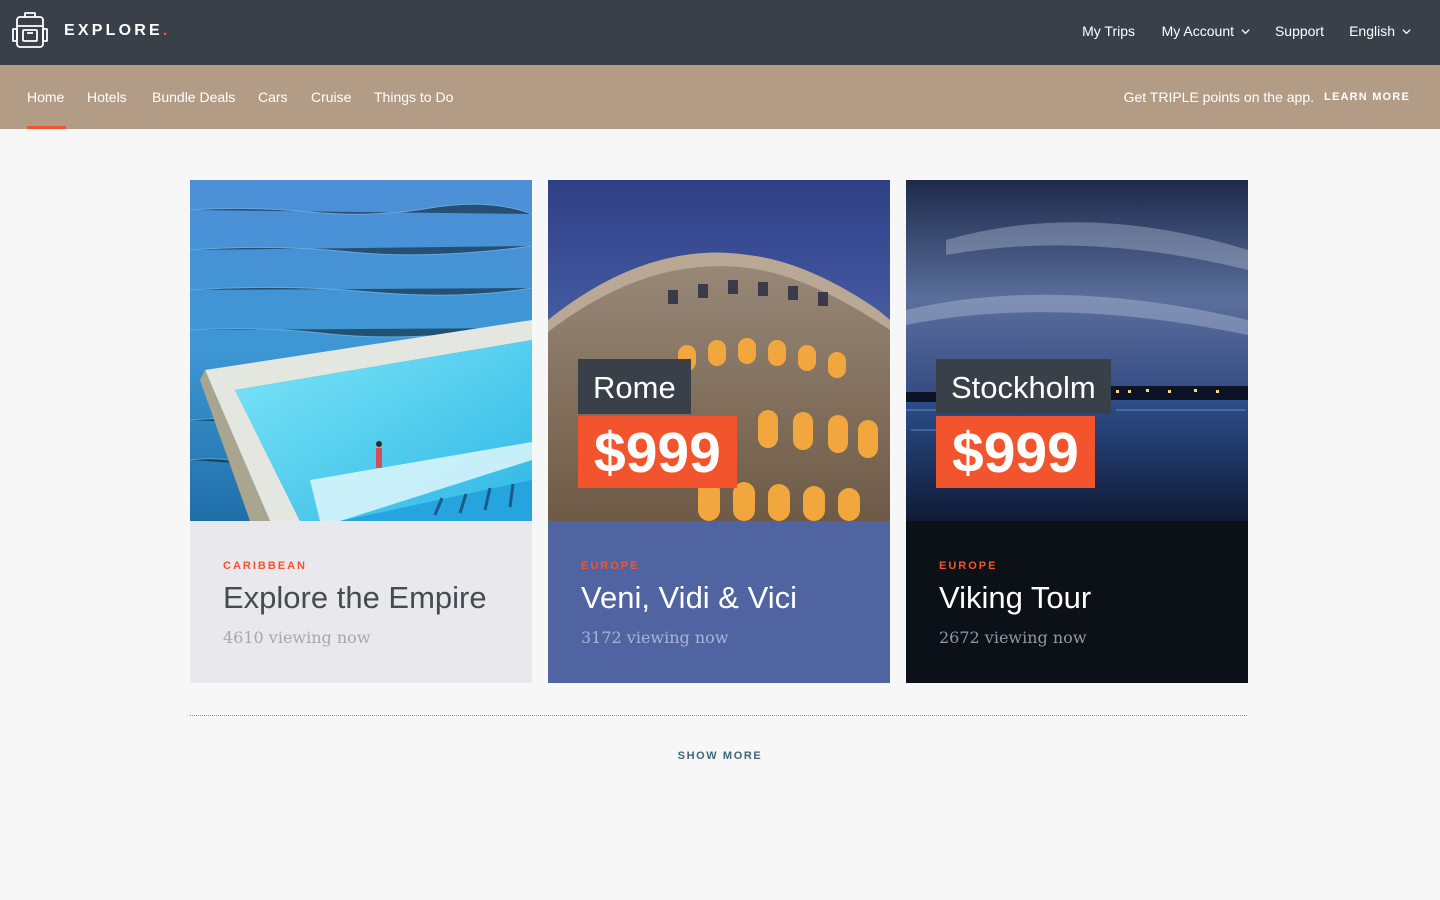 The image size is (1440, 900). Describe the element at coordinates (1015, 597) in the screenshot. I see `card-title: Viking Tour` at that location.